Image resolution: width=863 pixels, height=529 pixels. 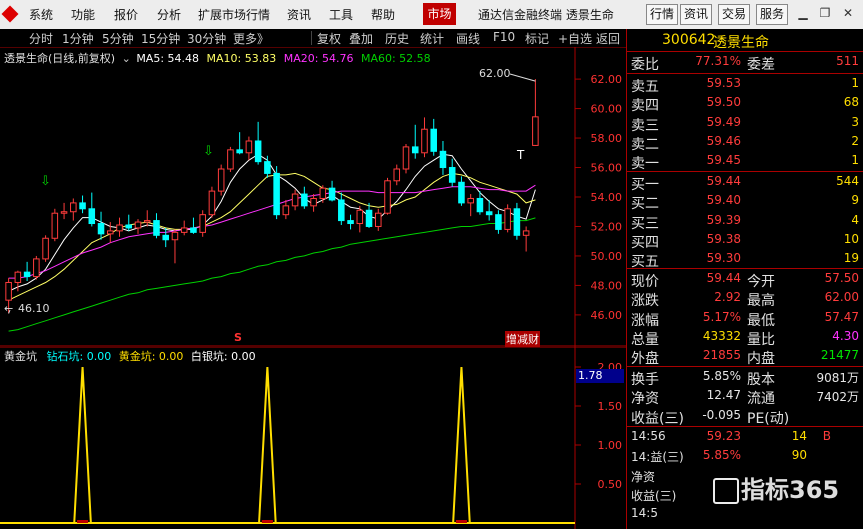 I want to click on stat-row: 现价 59.44 今开 57.50, so click(x=745, y=280).